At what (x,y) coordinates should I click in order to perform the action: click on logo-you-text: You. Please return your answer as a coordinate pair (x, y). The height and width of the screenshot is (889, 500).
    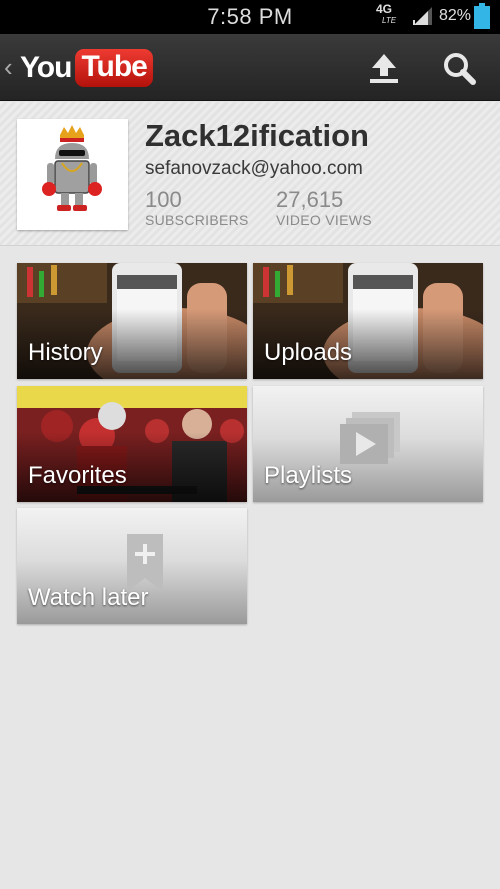
    Looking at the image, I should click on (46, 67).